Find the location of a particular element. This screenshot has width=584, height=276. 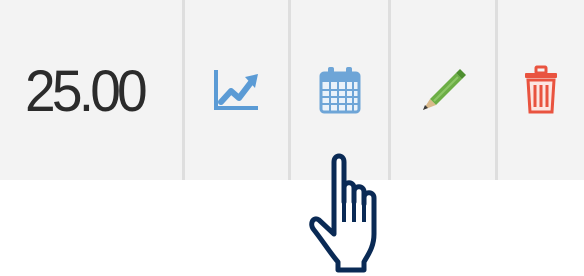

pencil-icon is located at coordinates (444, 89).